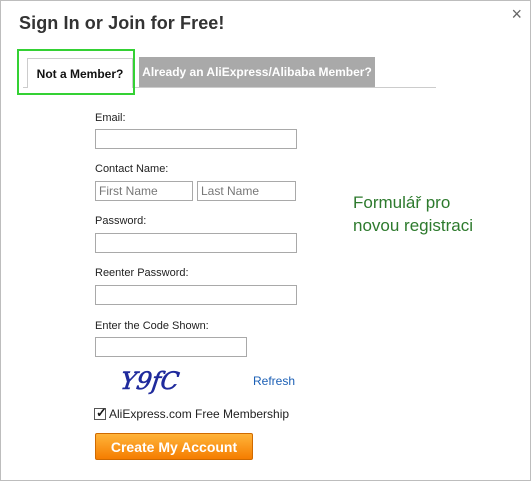 The image size is (531, 481). What do you see at coordinates (100, 412) in the screenshot?
I see `checkbox-checked-icon: ✓` at bounding box center [100, 412].